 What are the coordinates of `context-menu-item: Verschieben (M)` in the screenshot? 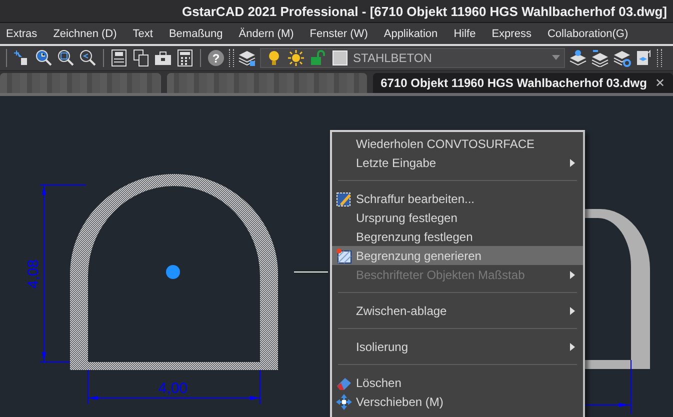 It's located at (457, 401).